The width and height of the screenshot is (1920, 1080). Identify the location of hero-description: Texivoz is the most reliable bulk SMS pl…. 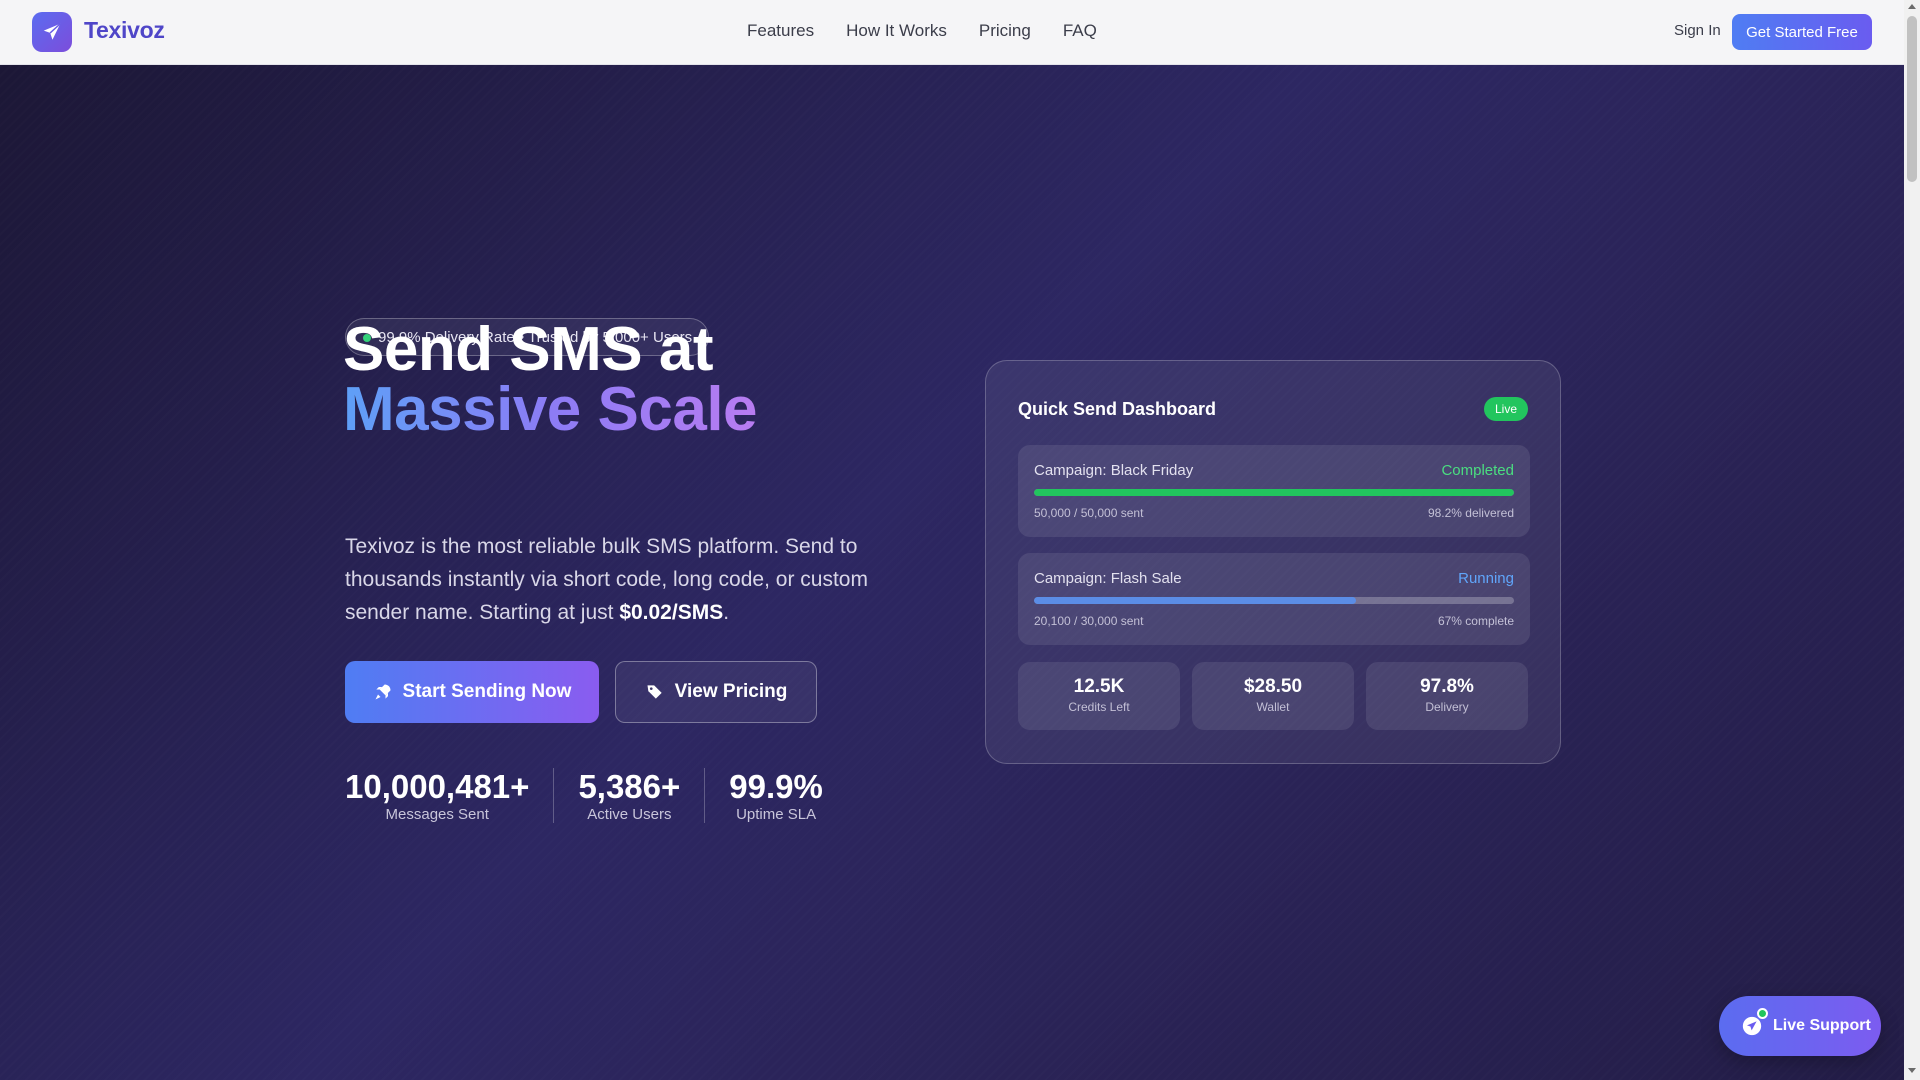
(625, 579).